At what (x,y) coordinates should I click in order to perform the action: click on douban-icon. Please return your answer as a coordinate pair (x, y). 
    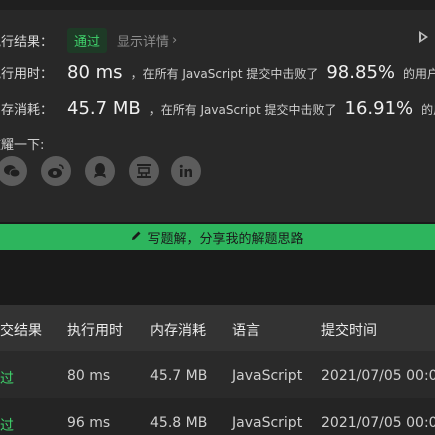
    Looking at the image, I should click on (144, 171).